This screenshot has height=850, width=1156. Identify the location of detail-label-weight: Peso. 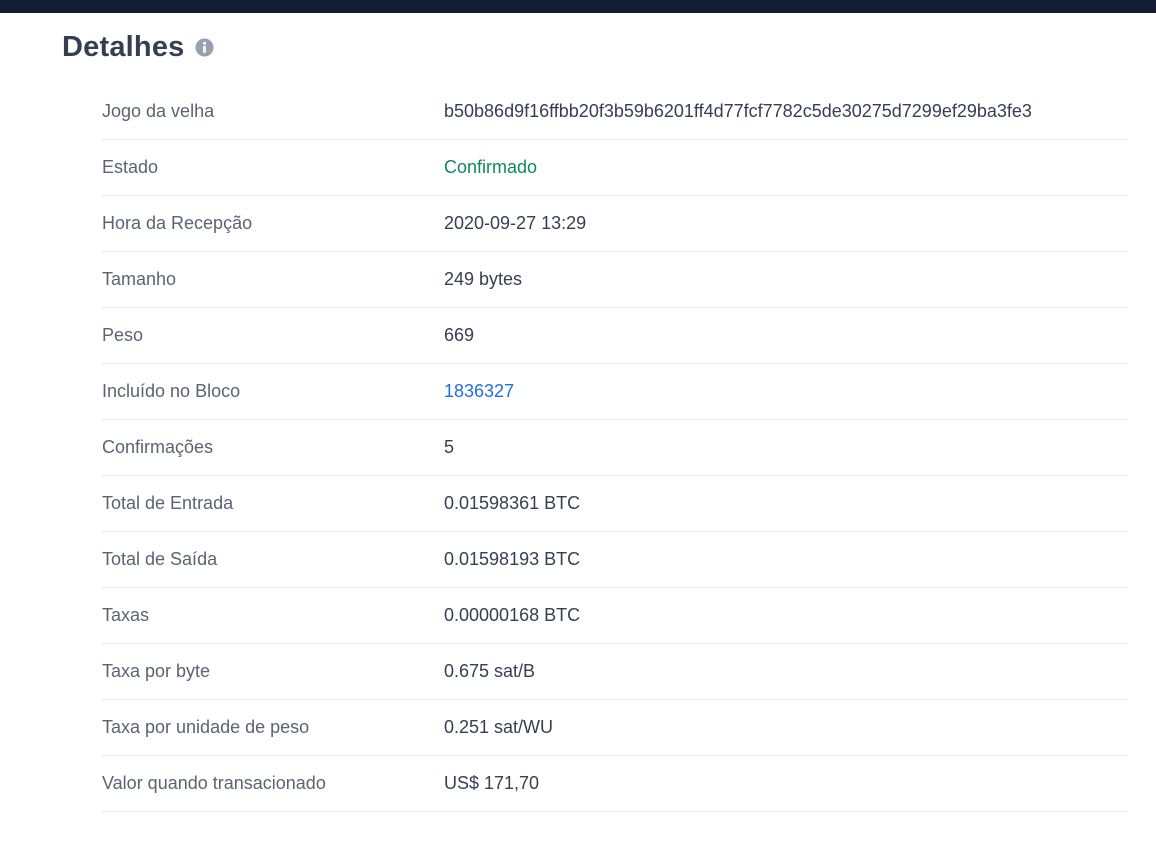
(123, 335).